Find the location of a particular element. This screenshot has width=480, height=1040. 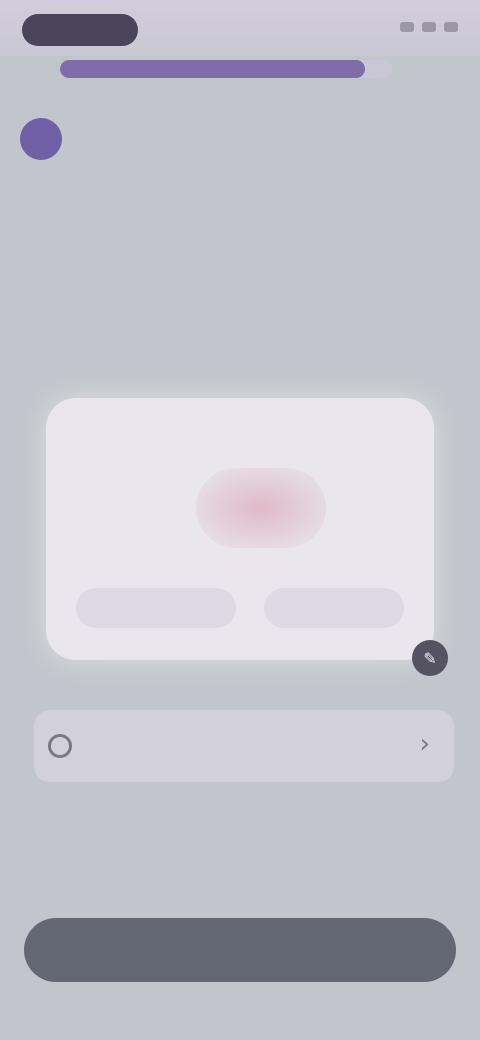

card-primary-button is located at coordinates (156, 608).